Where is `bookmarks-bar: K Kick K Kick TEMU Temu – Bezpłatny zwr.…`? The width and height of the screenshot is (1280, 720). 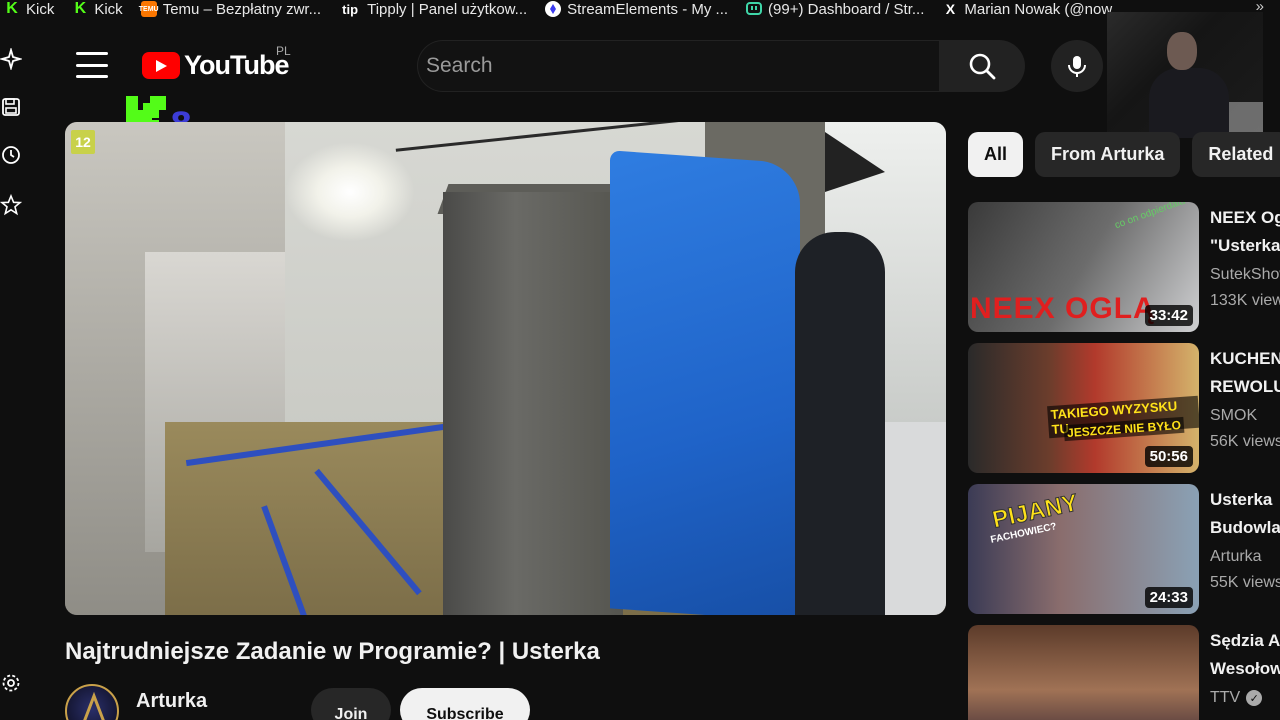 bookmarks-bar: K Kick K Kick TEMU Temu – Bezpłatny zwr.… is located at coordinates (640, 9).